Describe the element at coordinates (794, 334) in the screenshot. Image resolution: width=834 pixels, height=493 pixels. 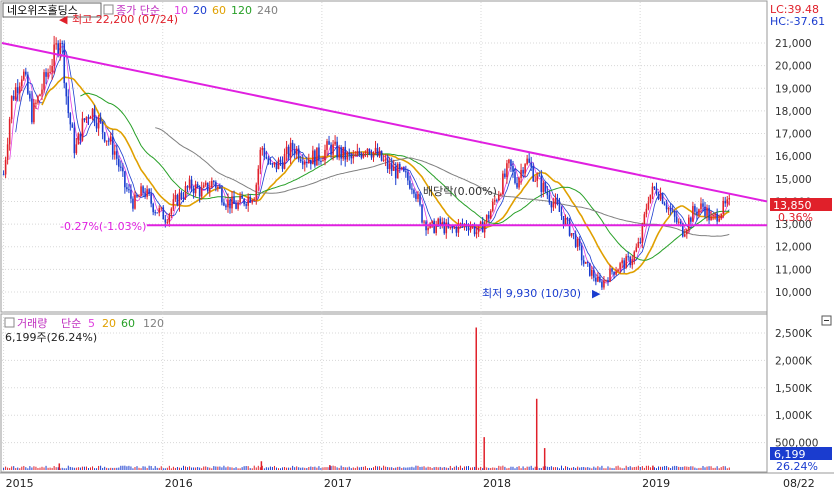
I see `volume-tick-label: 2,500K` at that location.